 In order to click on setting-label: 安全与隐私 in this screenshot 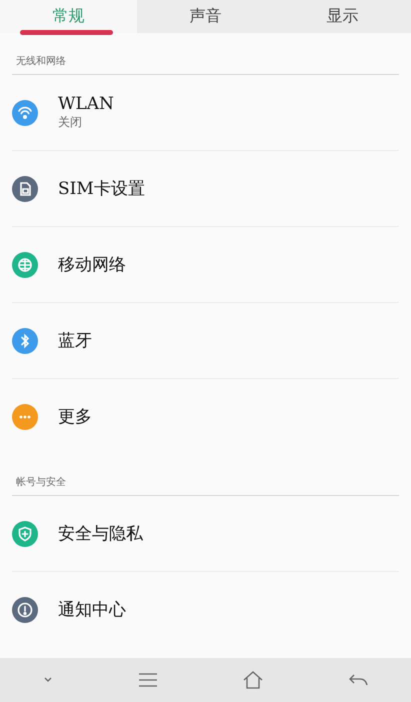, I will do `click(100, 534)`.